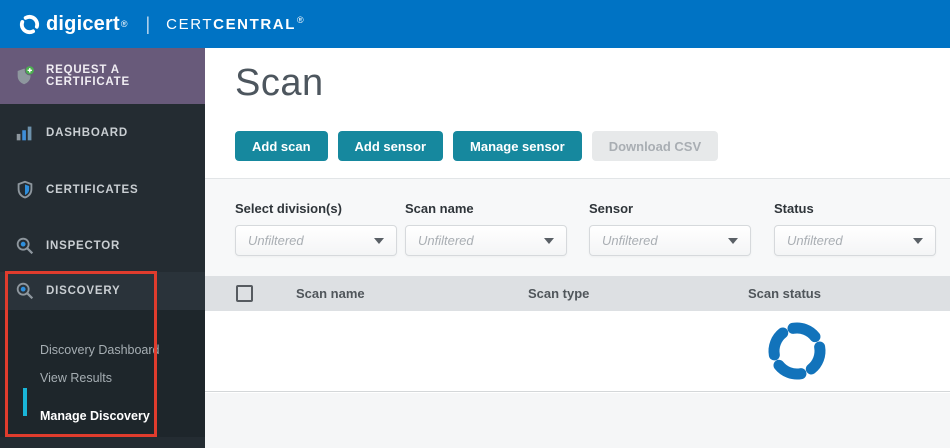 The width and height of the screenshot is (950, 448). What do you see at coordinates (794, 208) in the screenshot?
I see `filter-label: Status` at bounding box center [794, 208].